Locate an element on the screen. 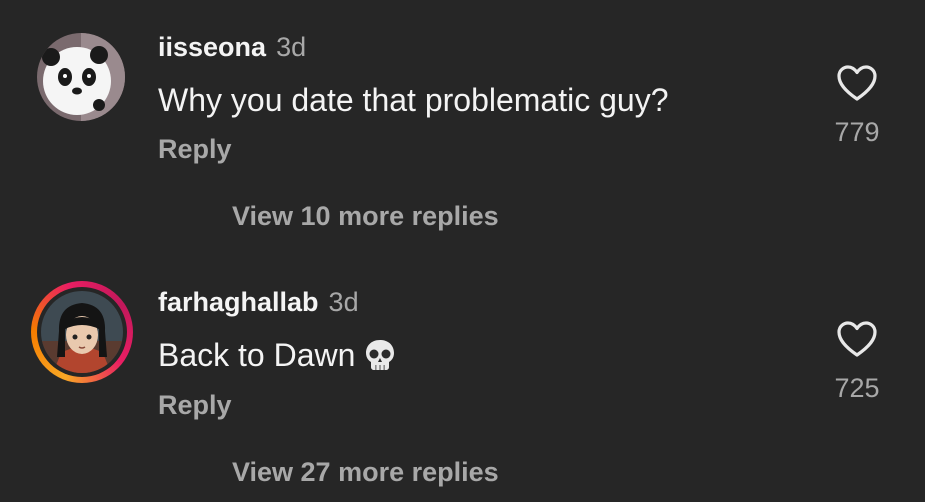 The height and width of the screenshot is (502, 925). comment-text: Why you date that problematic guy? is located at coordinates (413, 100).